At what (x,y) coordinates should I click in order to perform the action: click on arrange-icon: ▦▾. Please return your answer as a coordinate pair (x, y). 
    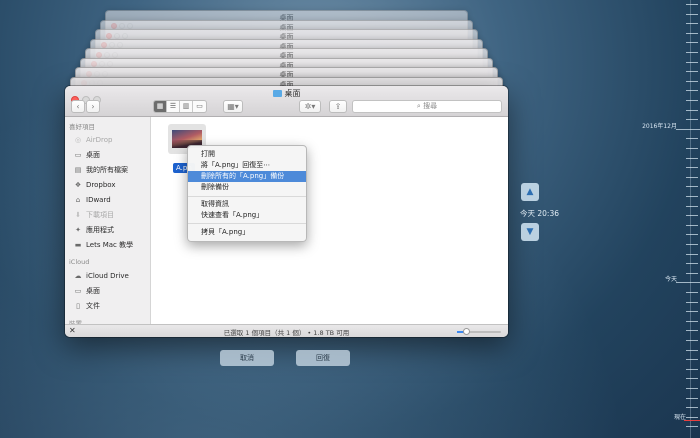
    Looking at the image, I should click on (233, 106).